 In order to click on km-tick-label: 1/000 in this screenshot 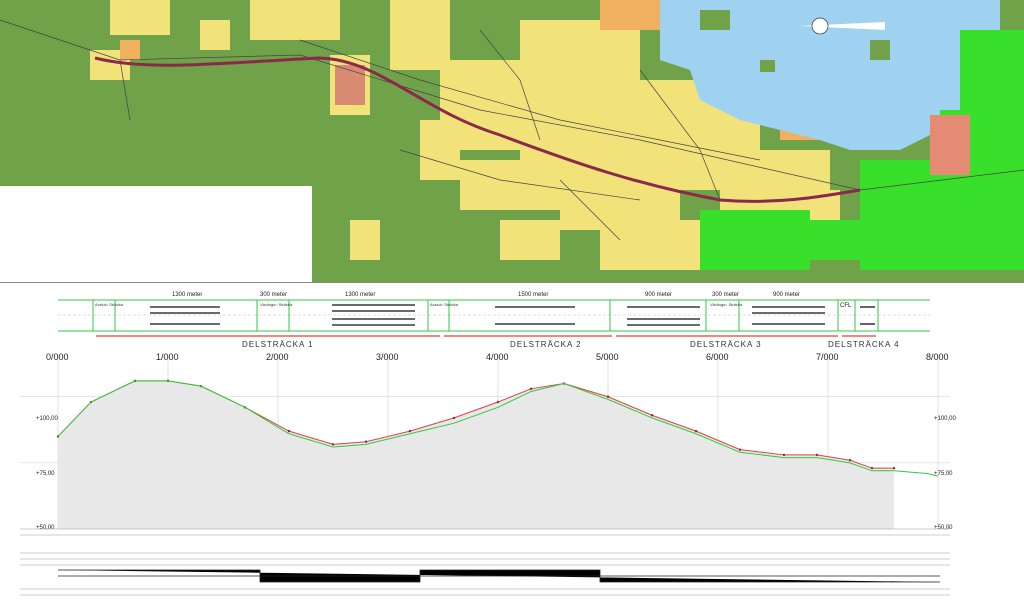, I will do `click(167, 357)`.